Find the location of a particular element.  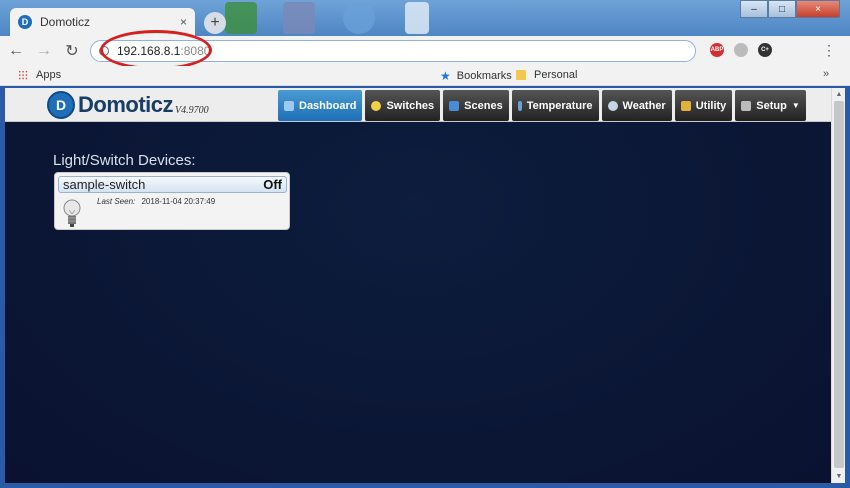

window-titlebar: D Domoticz × + – □ × is located at coordinates (425, 18).